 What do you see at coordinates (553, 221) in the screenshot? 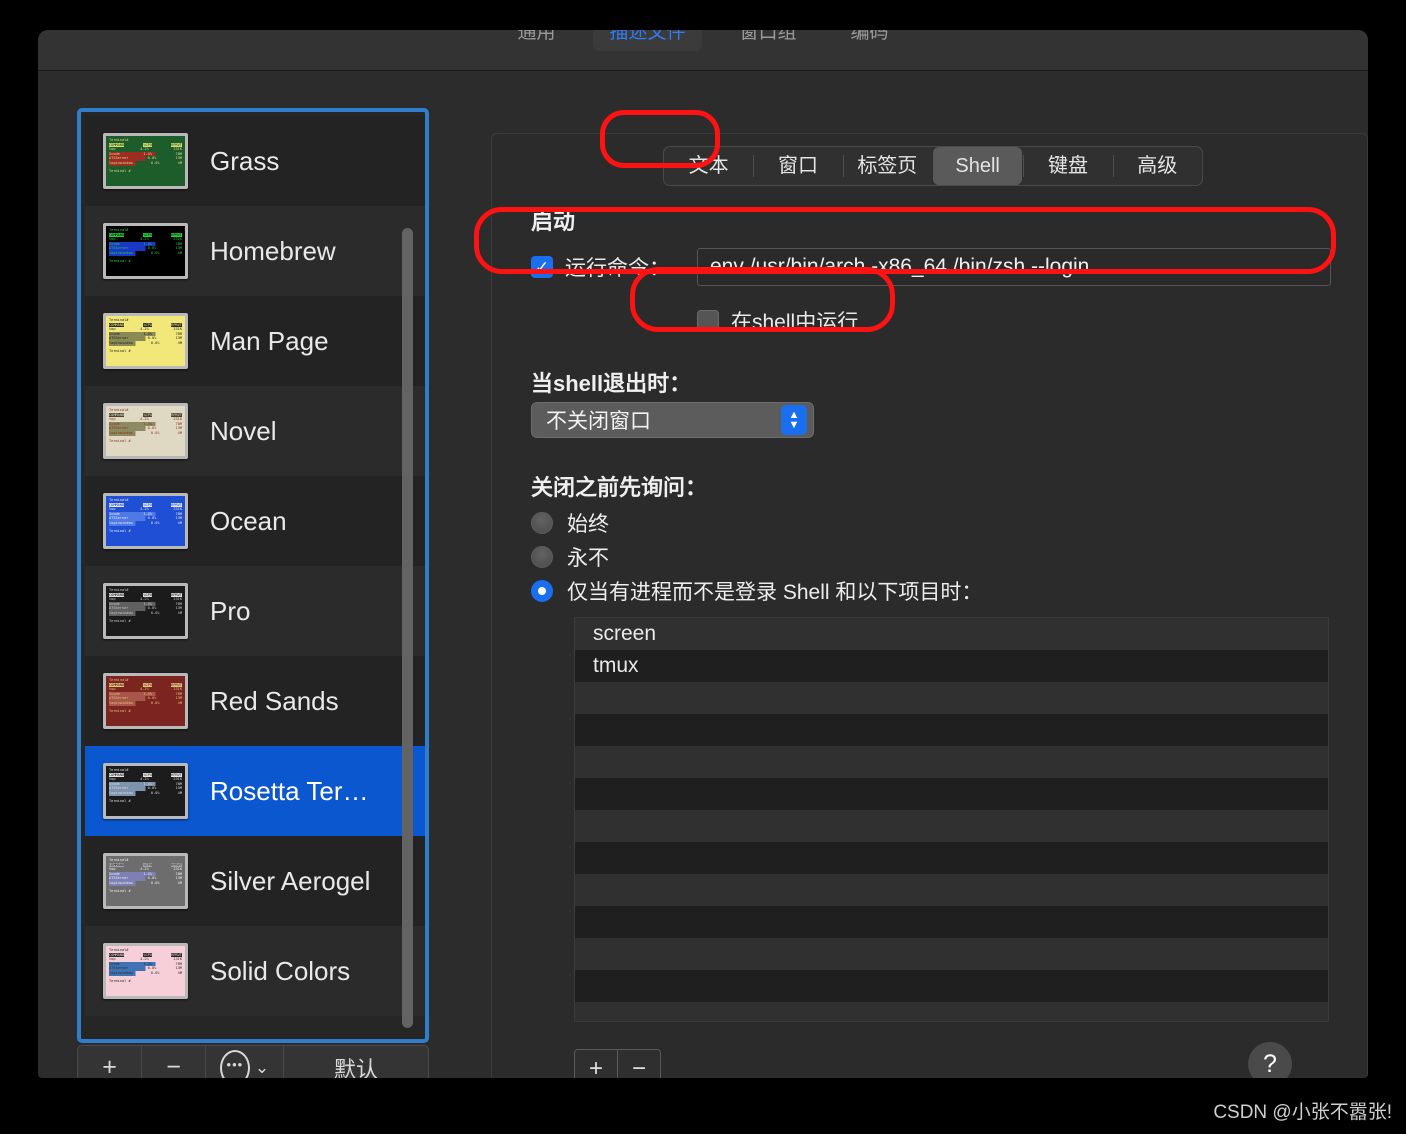
I see `startup-section-title: 启动` at bounding box center [553, 221].